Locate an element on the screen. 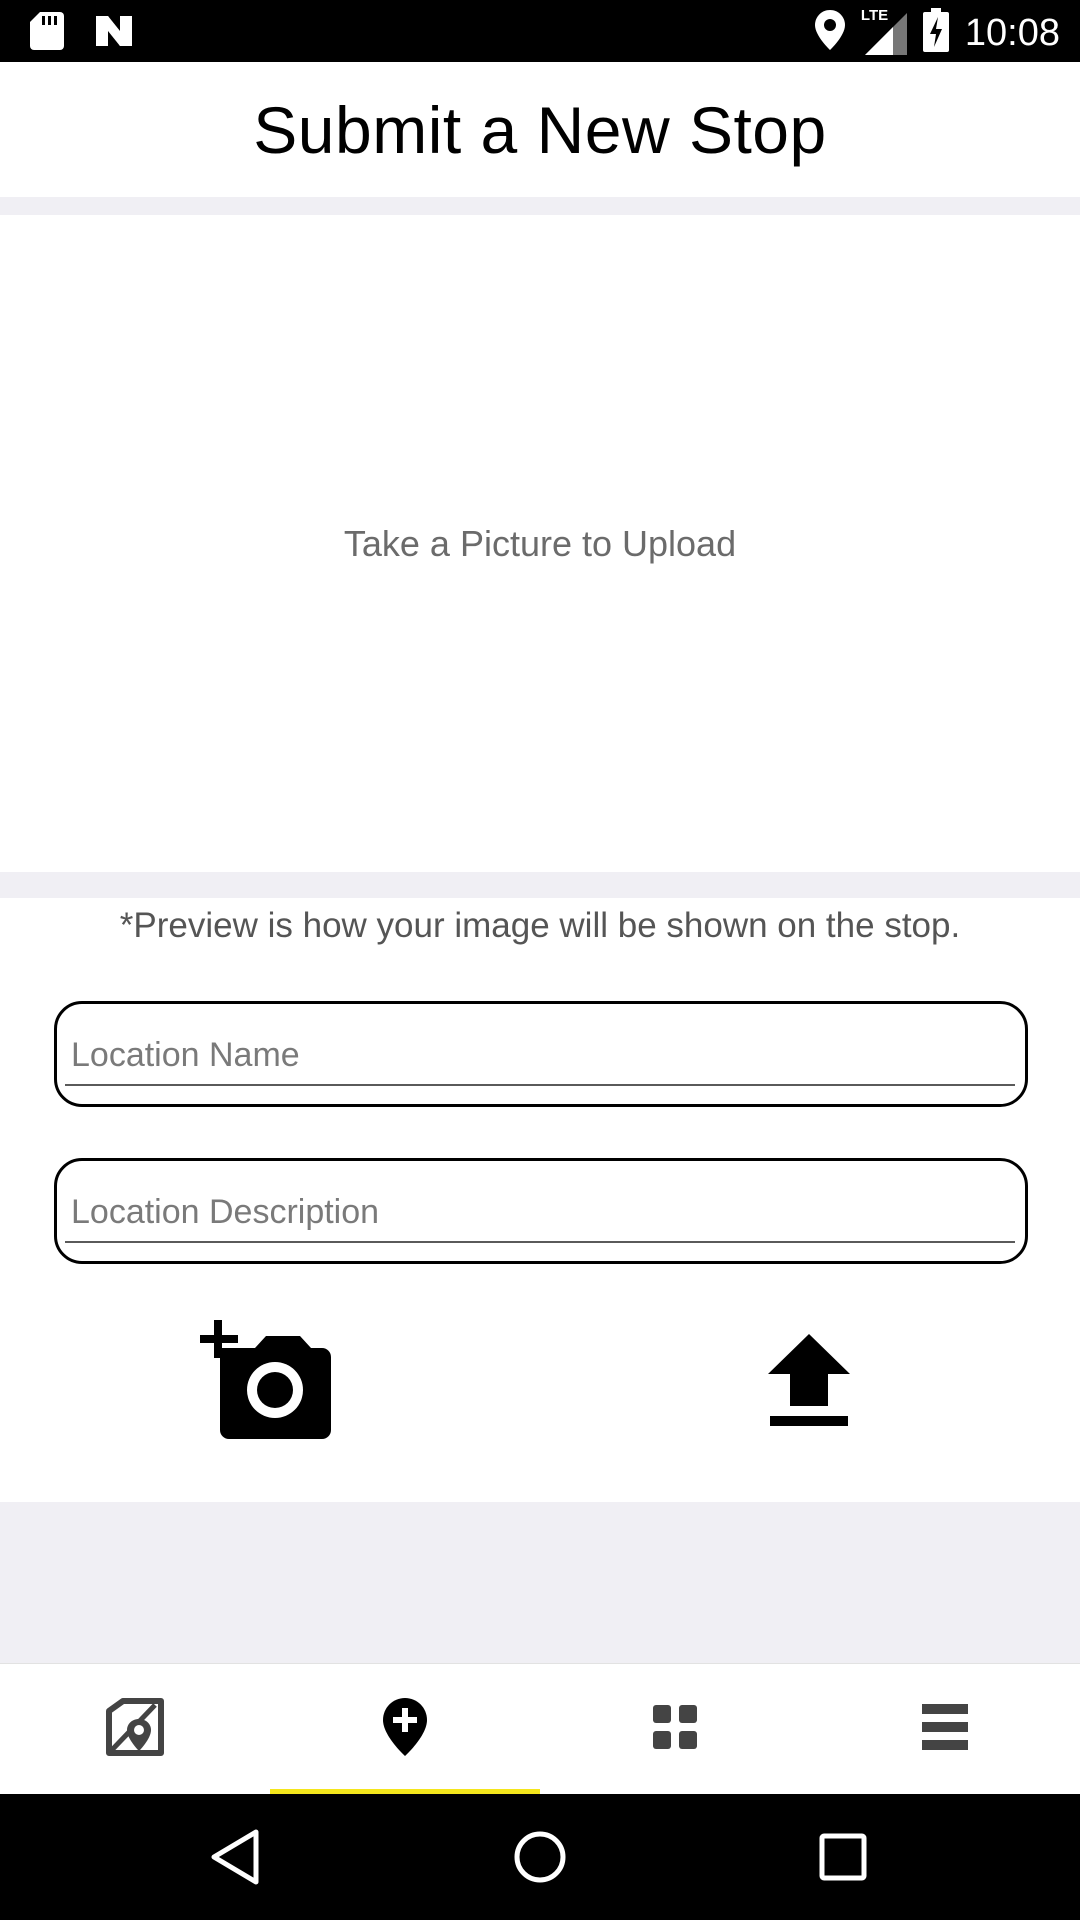  page-title: Submit a New Stop is located at coordinates (540, 129).